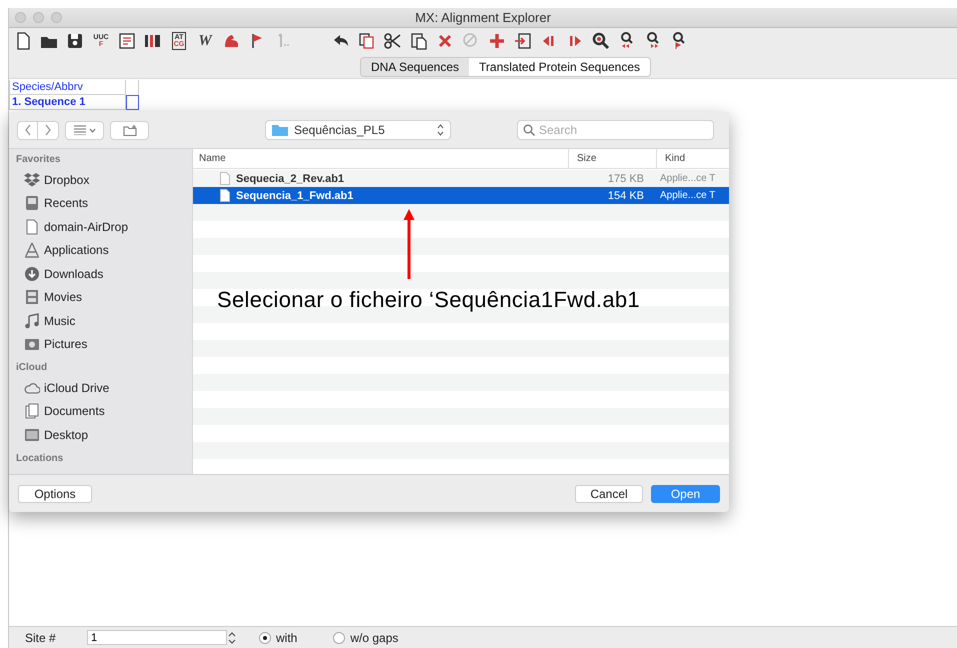 Image resolution: width=957 pixels, height=648 pixels. I want to click on tab: DNA Sequences, so click(415, 67).